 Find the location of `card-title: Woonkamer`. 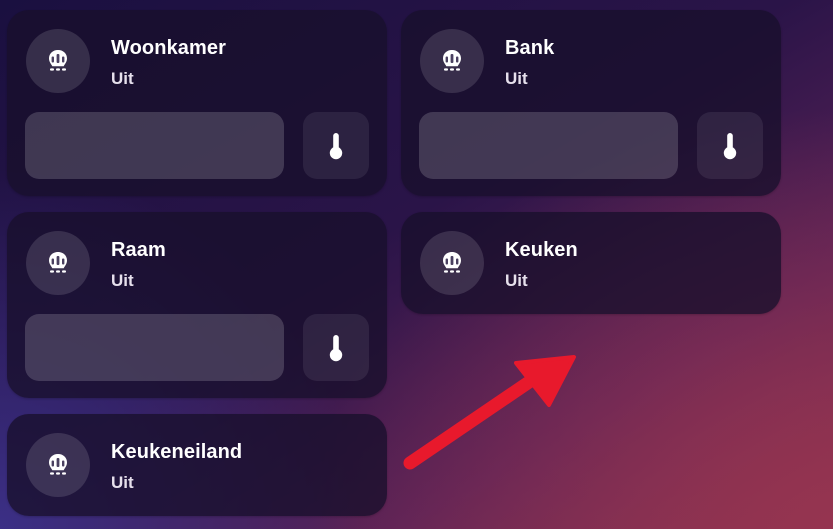

card-title: Woonkamer is located at coordinates (169, 48).